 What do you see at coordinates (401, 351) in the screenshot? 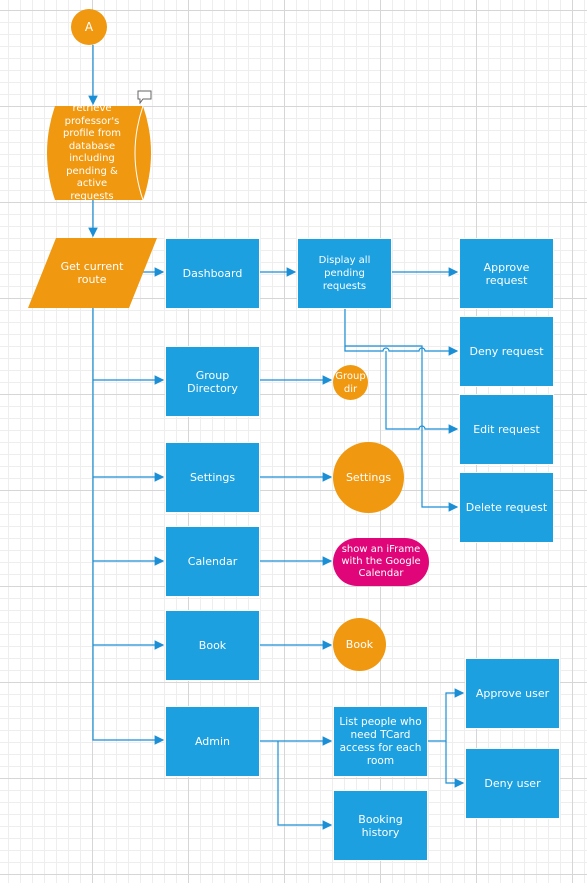
I see `connector-display-deny` at bounding box center [401, 351].